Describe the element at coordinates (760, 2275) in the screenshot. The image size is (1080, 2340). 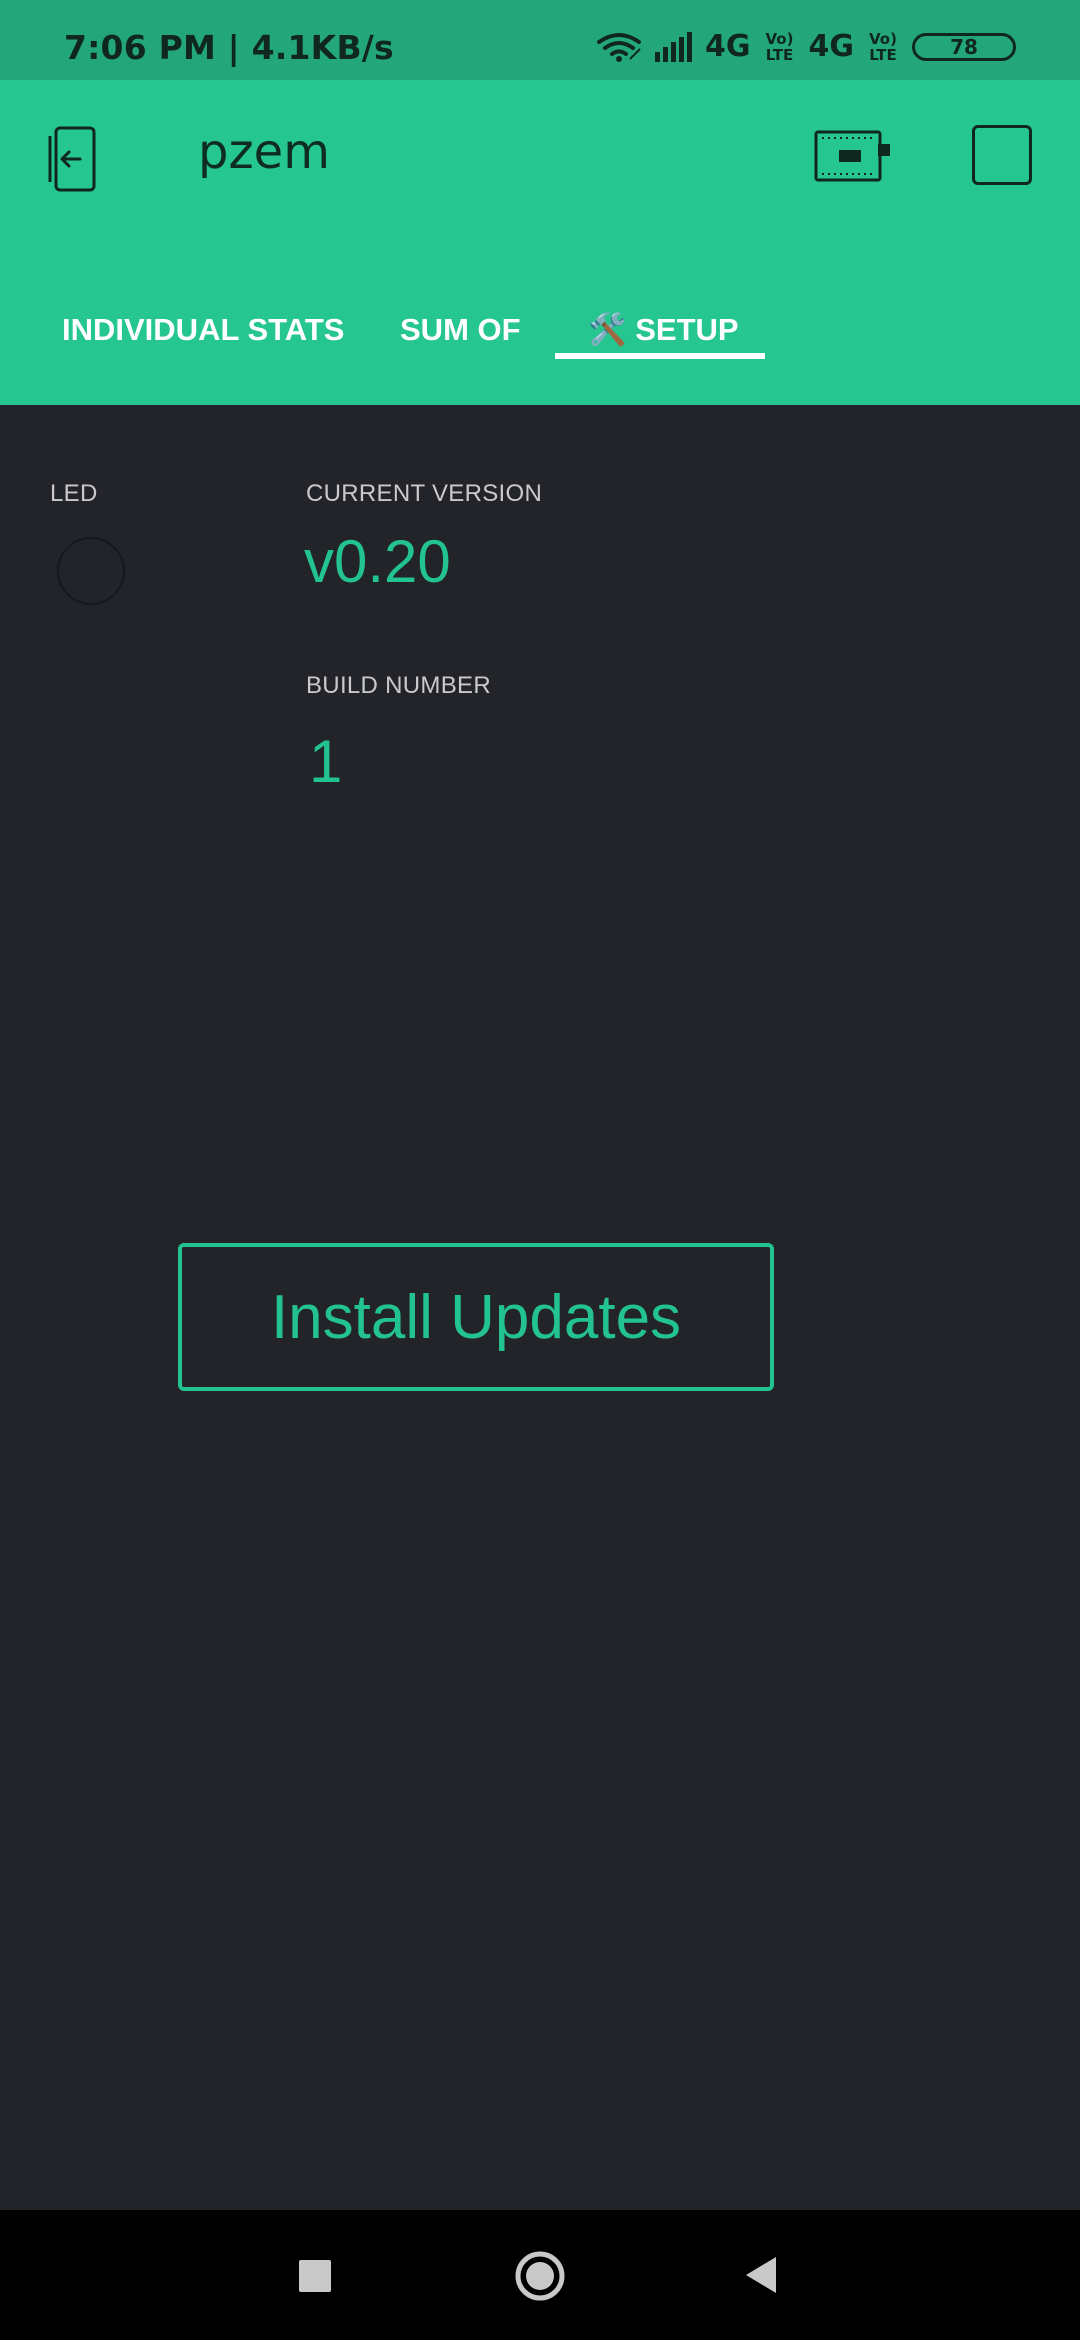
I see `back-icon` at that location.